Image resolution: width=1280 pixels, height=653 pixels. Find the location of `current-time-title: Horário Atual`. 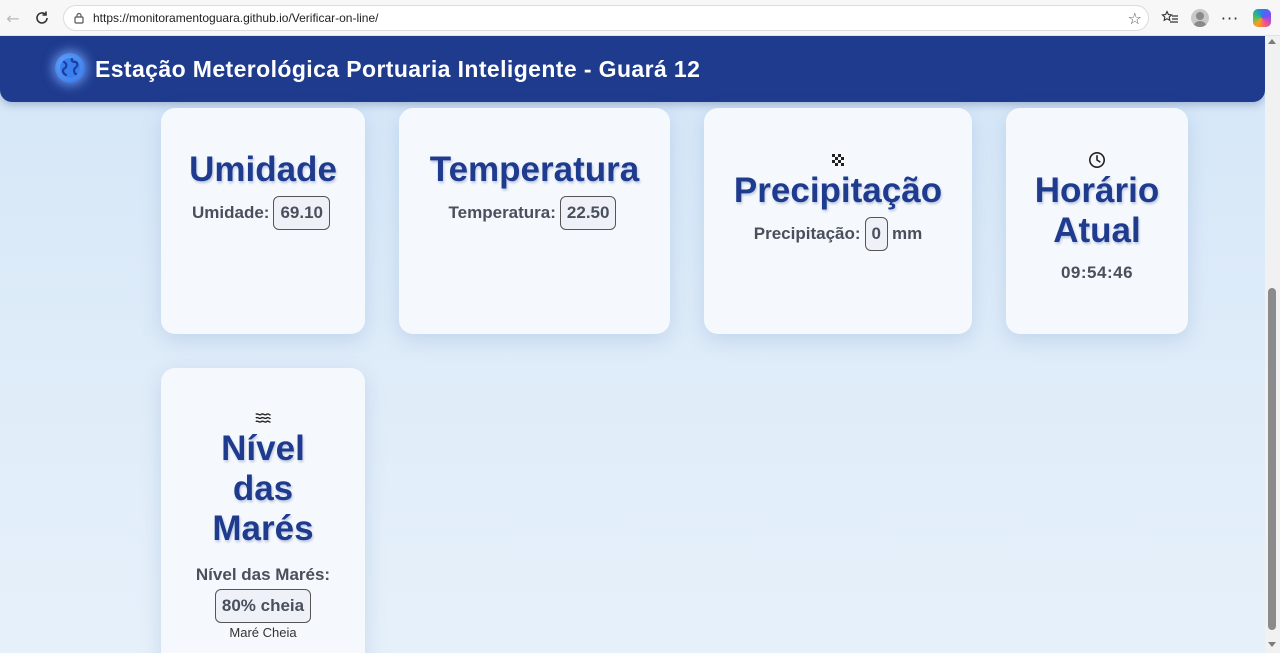

current-time-title: Horário Atual is located at coordinates (1097, 211).